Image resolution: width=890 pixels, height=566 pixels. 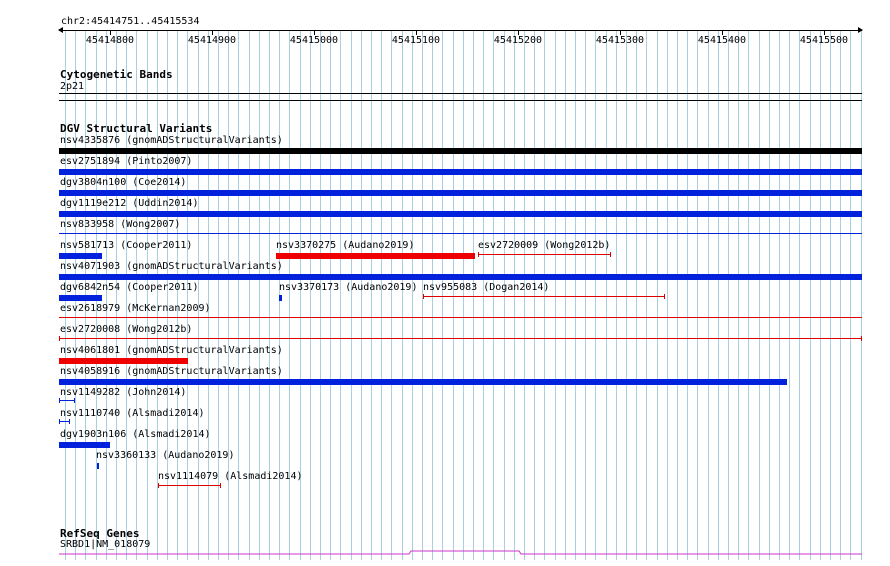 I want to click on ruler-tick-label: 45415200, so click(x=518, y=40).